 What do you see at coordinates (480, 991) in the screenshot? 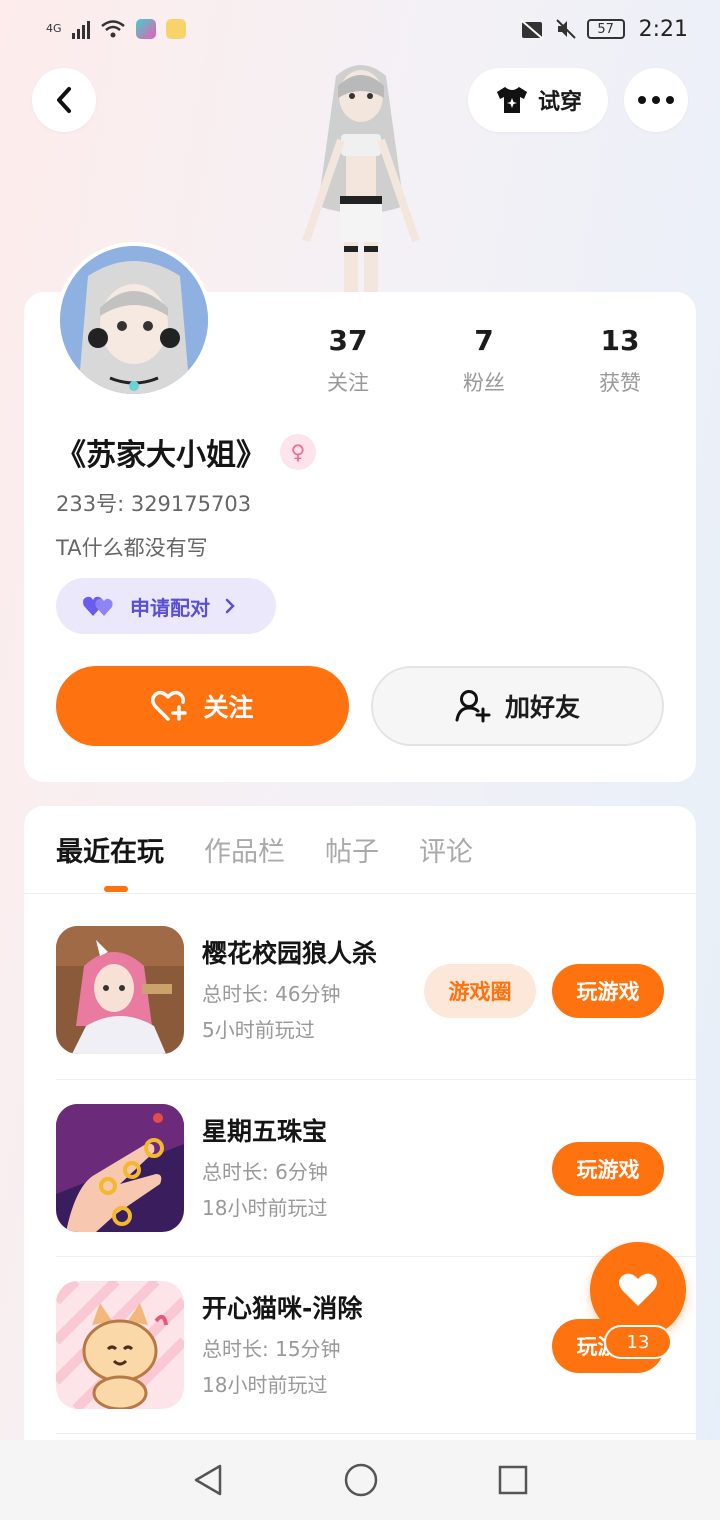
I see `game-circle-button: 游戏圈` at bounding box center [480, 991].